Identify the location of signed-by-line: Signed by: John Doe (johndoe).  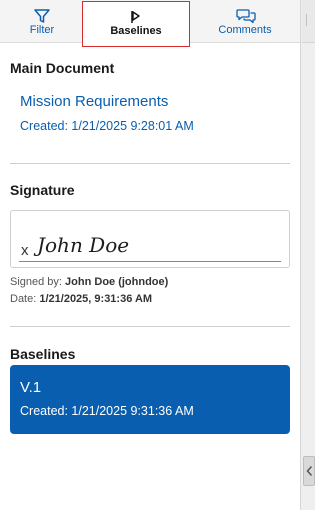
(89, 282).